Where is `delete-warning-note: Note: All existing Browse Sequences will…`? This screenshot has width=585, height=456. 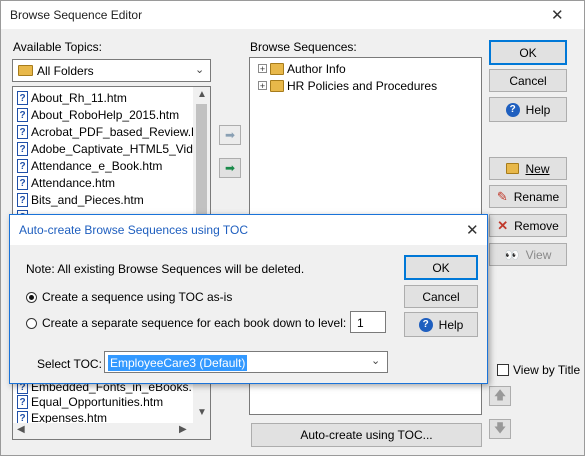 delete-warning-note: Note: All existing Browse Sequences will… is located at coordinates (165, 269).